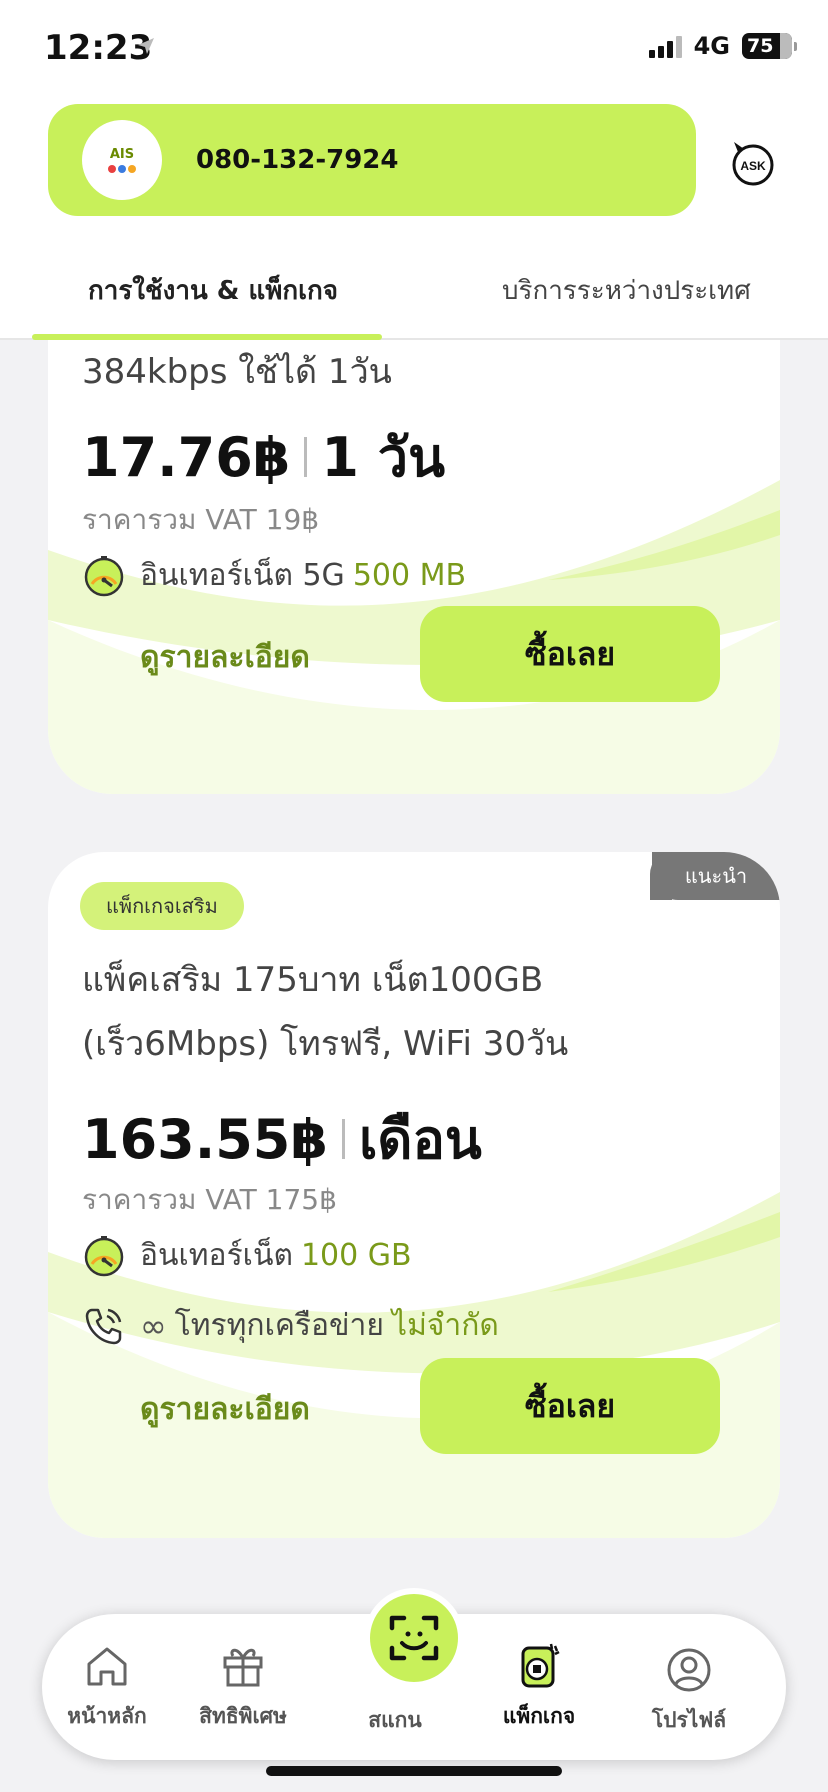  I want to click on phone-call-icon, so click(103, 1326).